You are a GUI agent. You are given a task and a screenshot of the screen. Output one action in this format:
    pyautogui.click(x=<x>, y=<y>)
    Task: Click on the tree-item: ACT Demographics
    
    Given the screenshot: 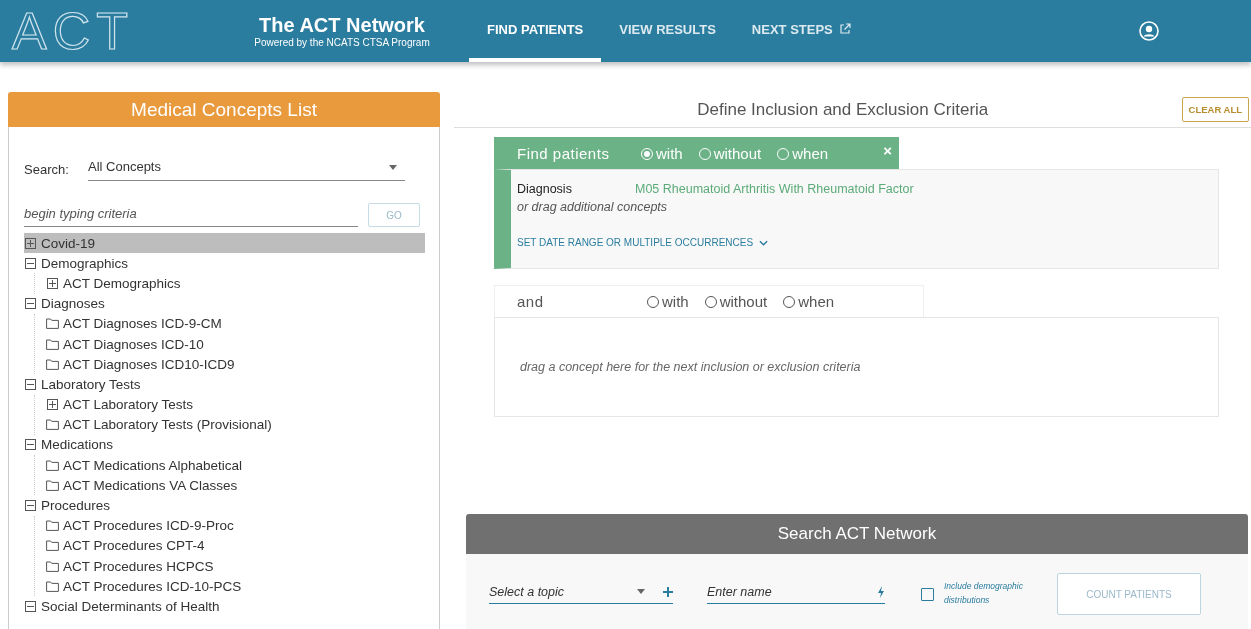 What is the action you would take?
    pyautogui.click(x=235, y=283)
    